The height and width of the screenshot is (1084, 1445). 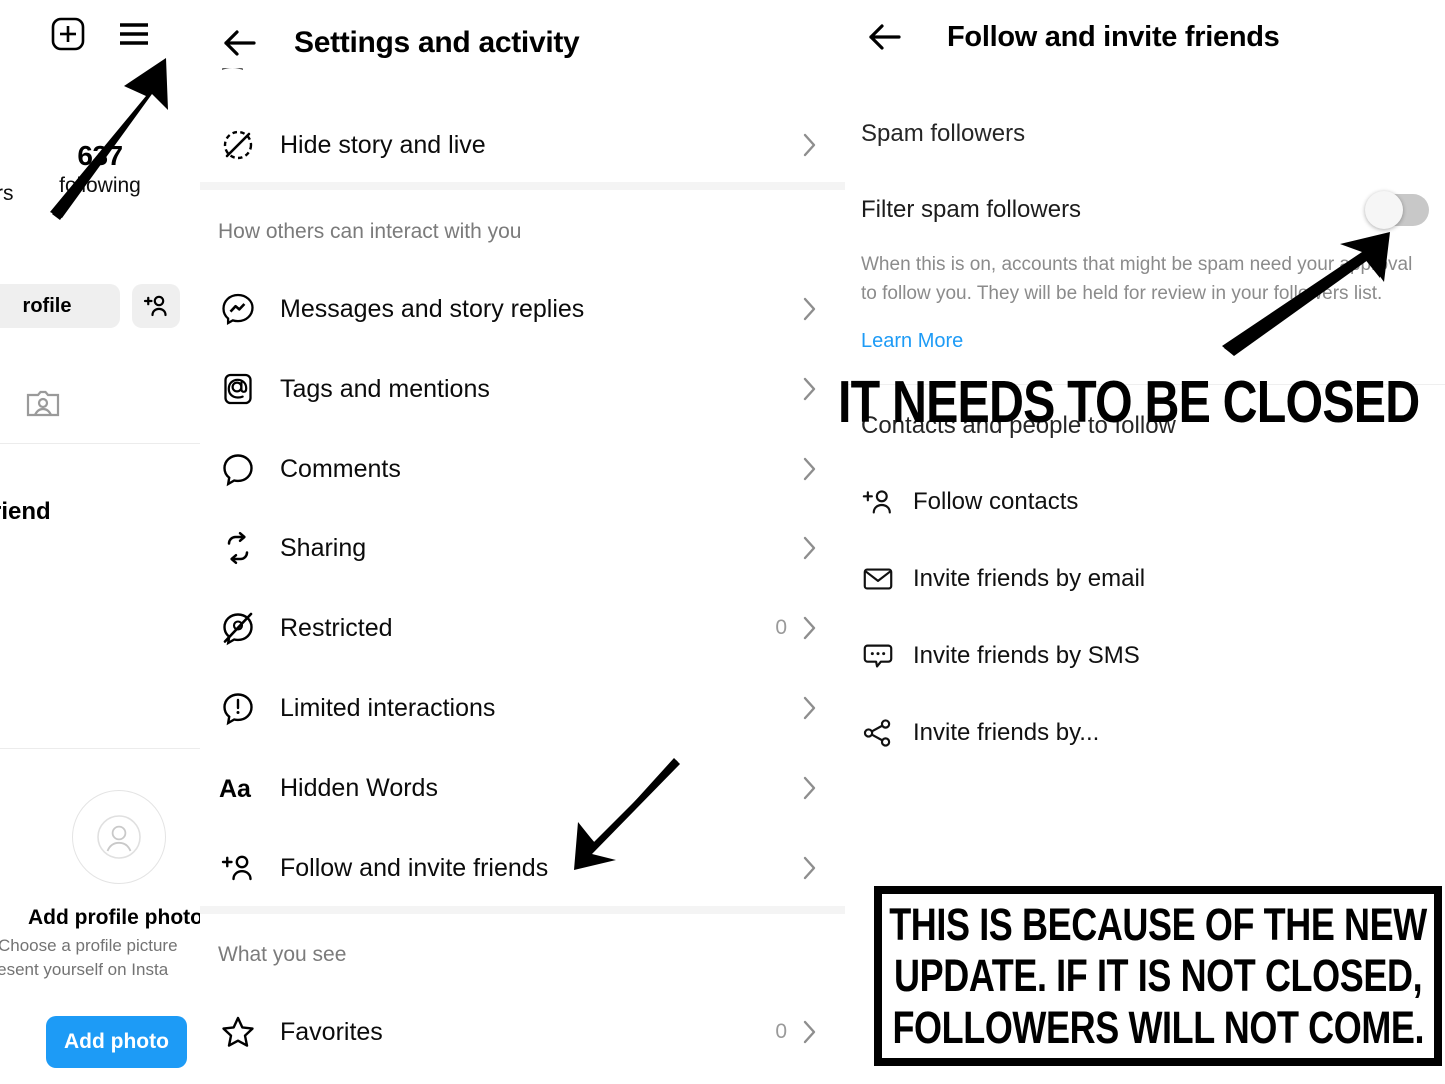 I want to click on profile-panel-cropped: 637 following rs rofile, so click(x=100, y=542).